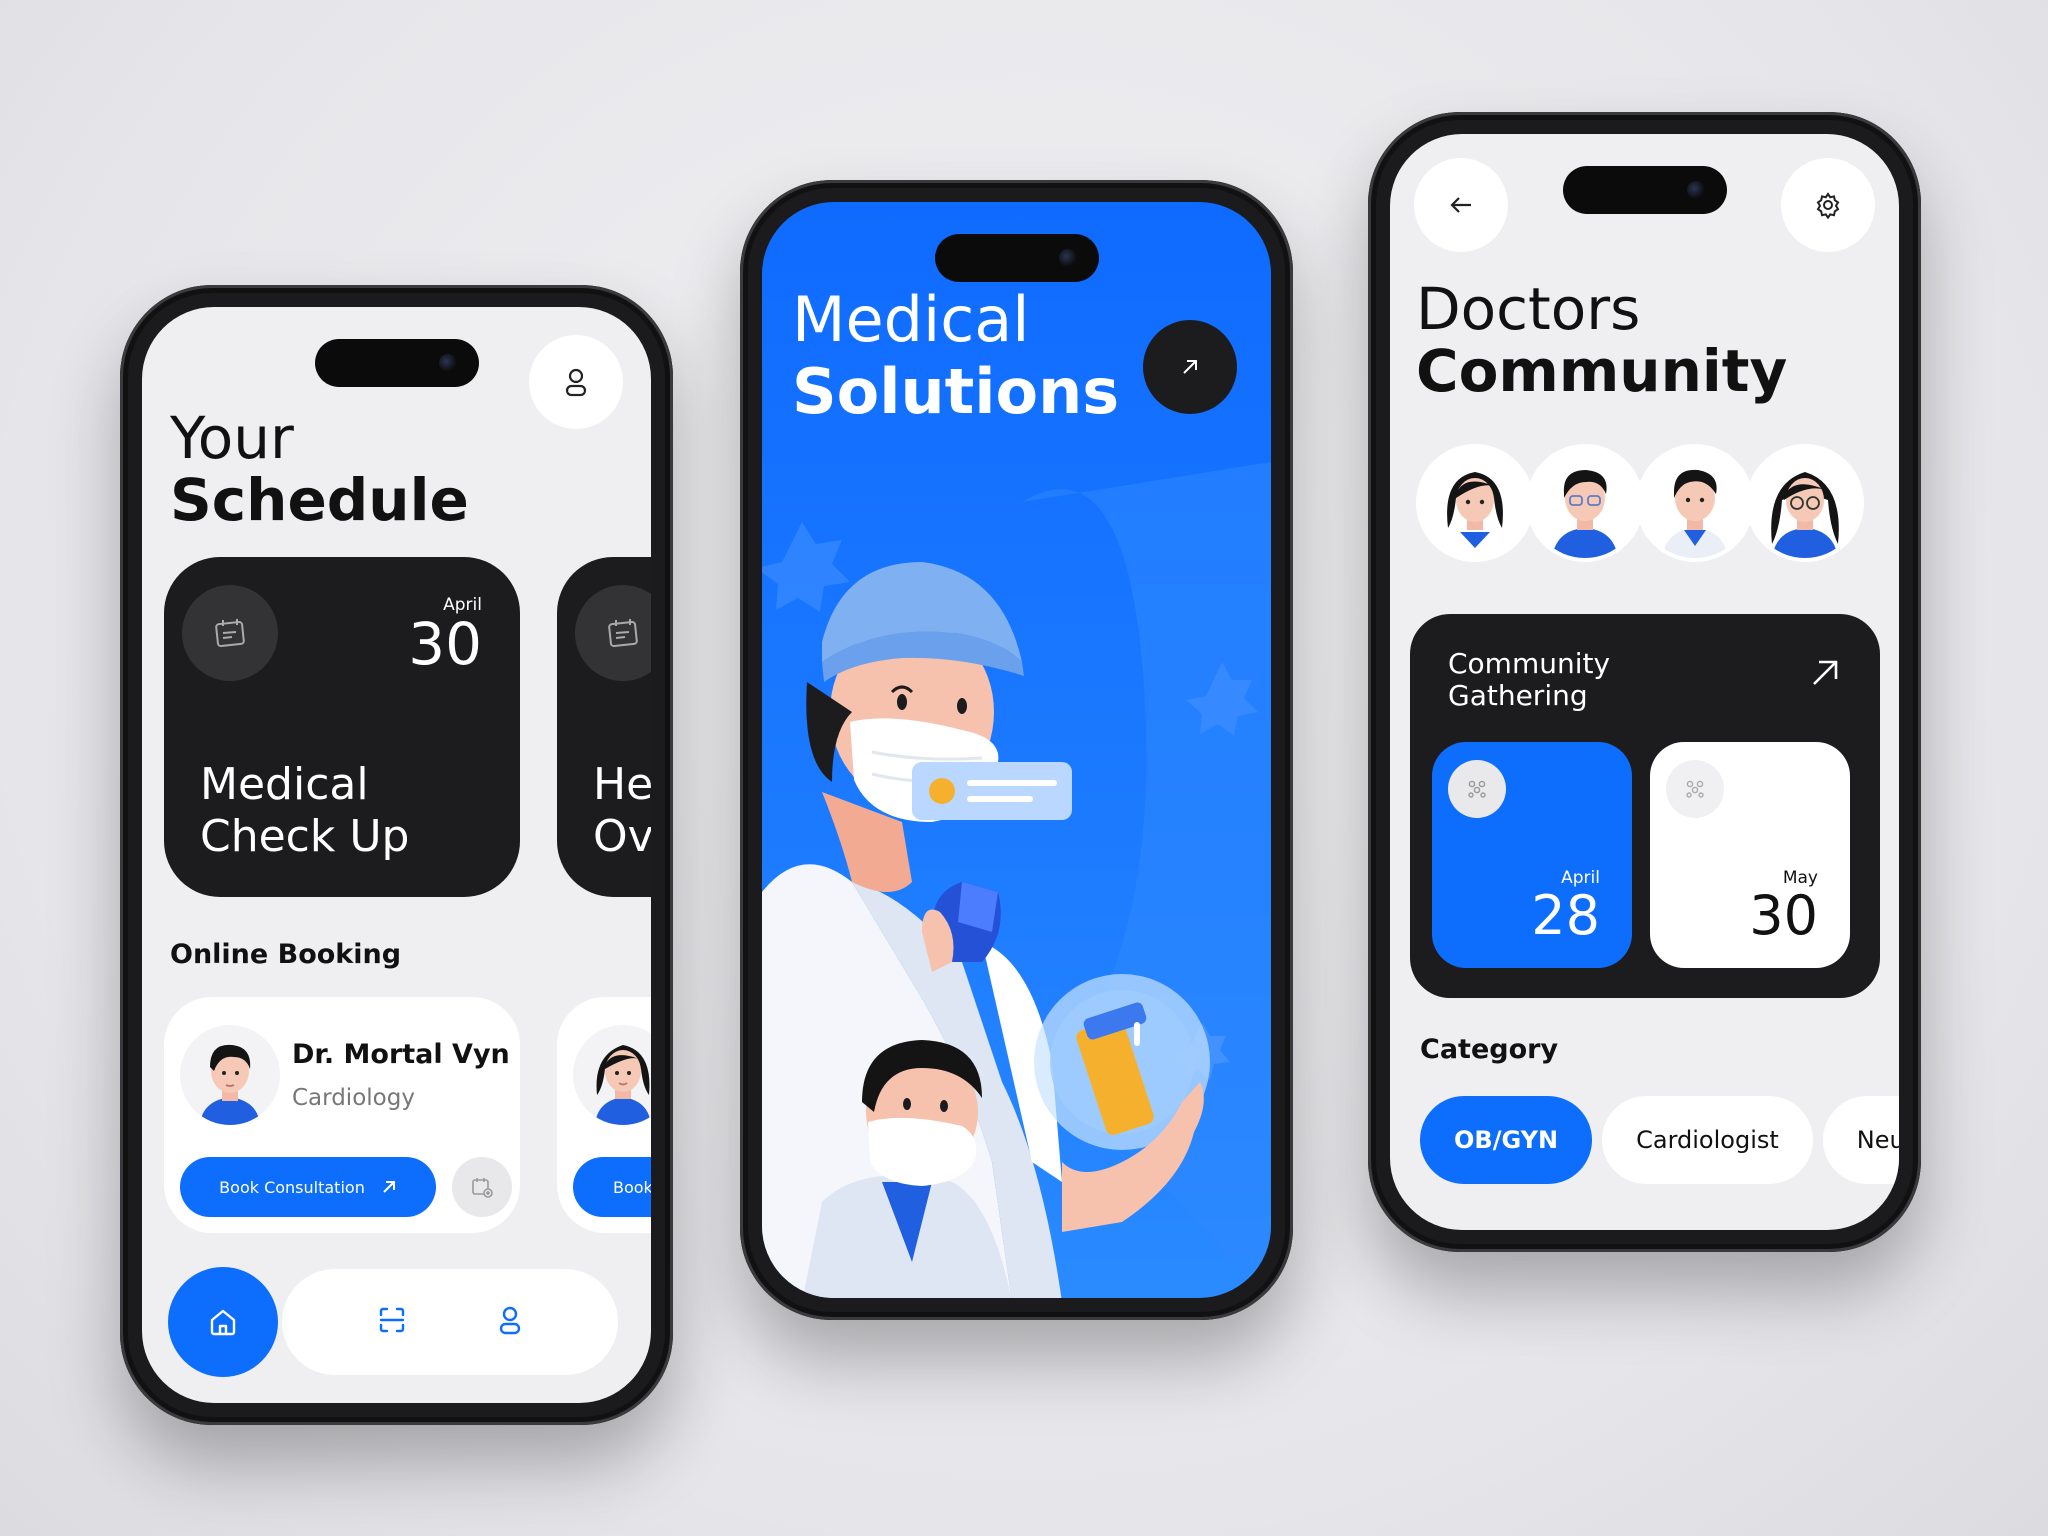 This screenshot has height=1536, width=2048. Describe the element at coordinates (286, 954) in the screenshot. I see `section-title: Online Booking` at that location.